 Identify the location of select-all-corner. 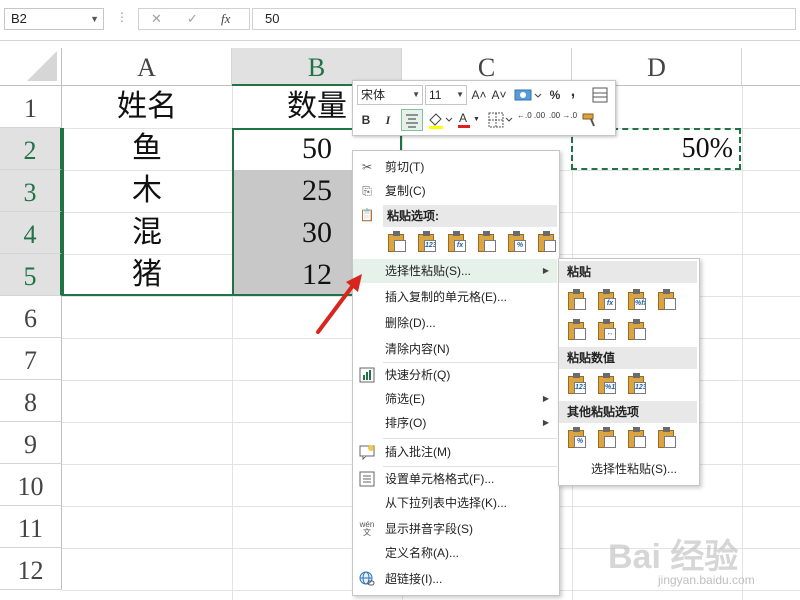
(31, 67).